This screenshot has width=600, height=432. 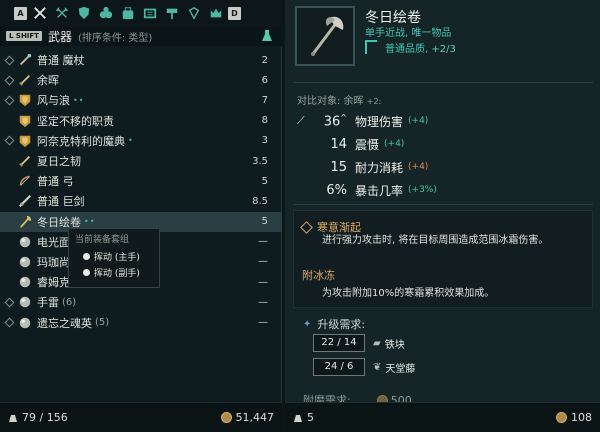 I want to click on requirement-amount: 22 / 14, so click(x=339, y=343).